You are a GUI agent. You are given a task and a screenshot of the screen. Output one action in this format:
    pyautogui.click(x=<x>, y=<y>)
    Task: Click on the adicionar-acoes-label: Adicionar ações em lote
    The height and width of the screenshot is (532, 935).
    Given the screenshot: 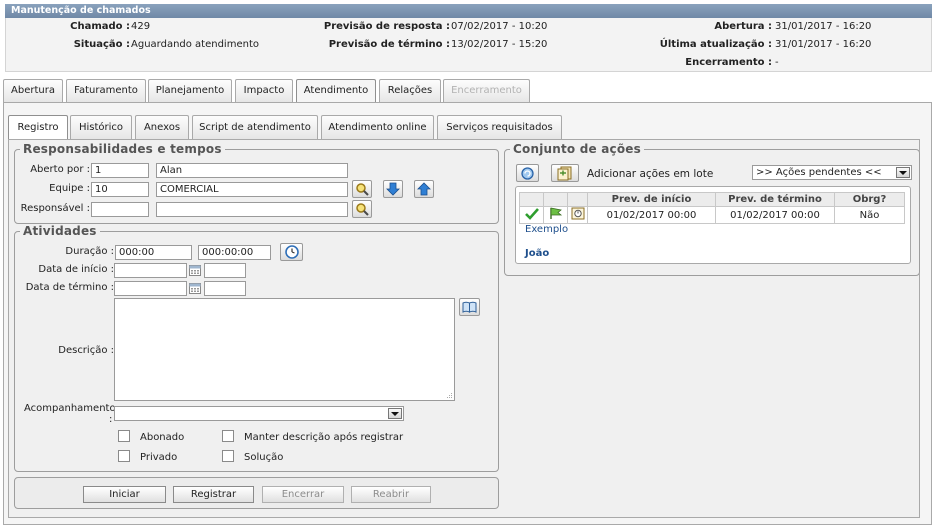 What is the action you would take?
    pyautogui.click(x=650, y=174)
    